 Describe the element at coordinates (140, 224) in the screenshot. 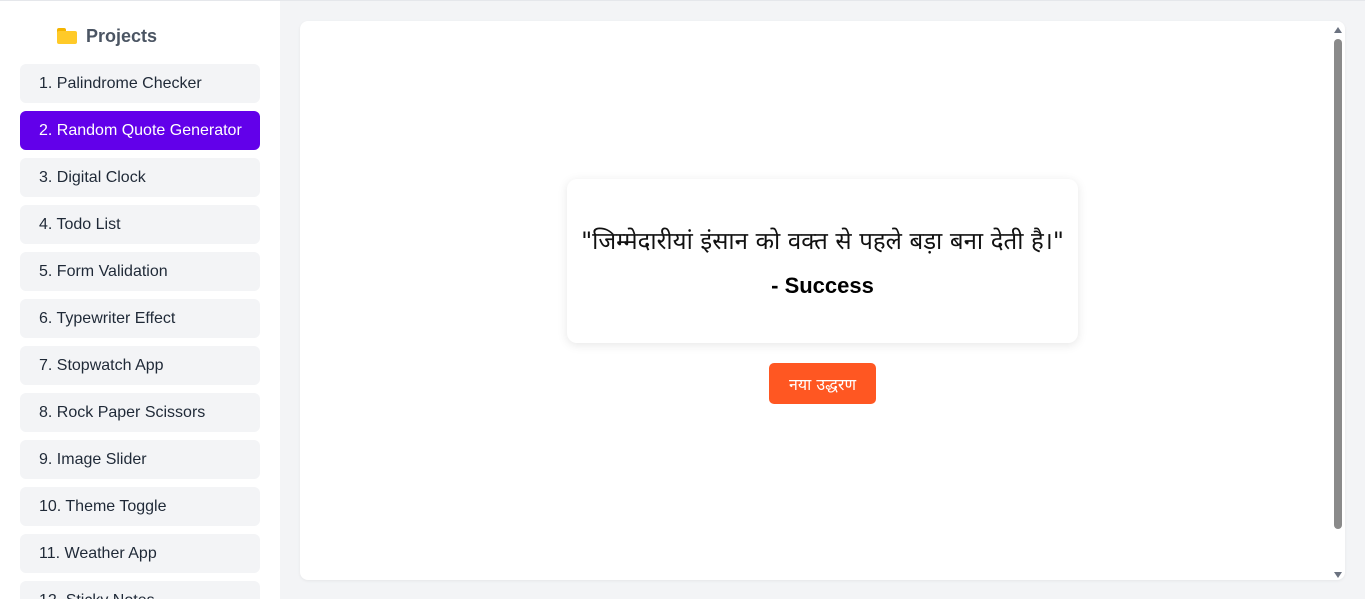

I see `sidebar-item-todo-list: 4. Todo List` at that location.